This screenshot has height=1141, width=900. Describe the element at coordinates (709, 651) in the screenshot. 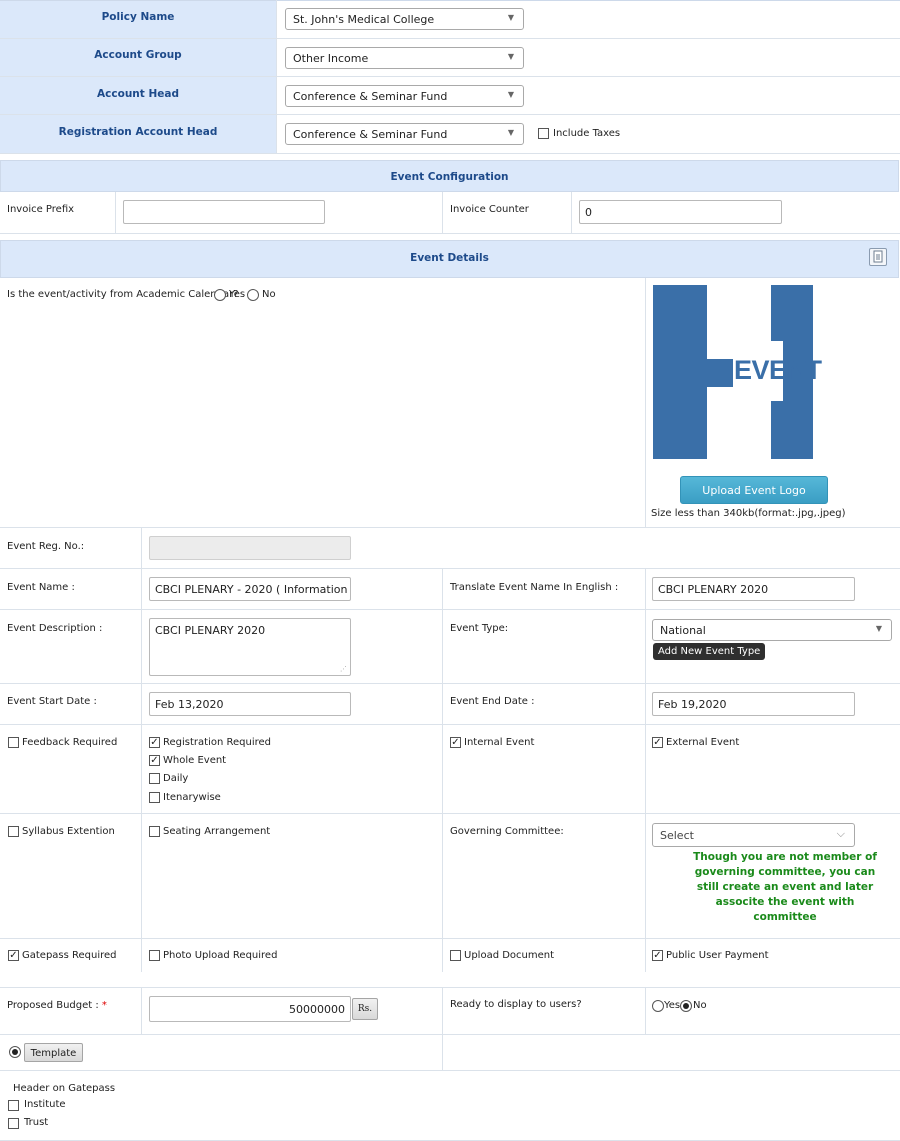

I see `add-new-event-type-button: Add New Event Type` at that location.